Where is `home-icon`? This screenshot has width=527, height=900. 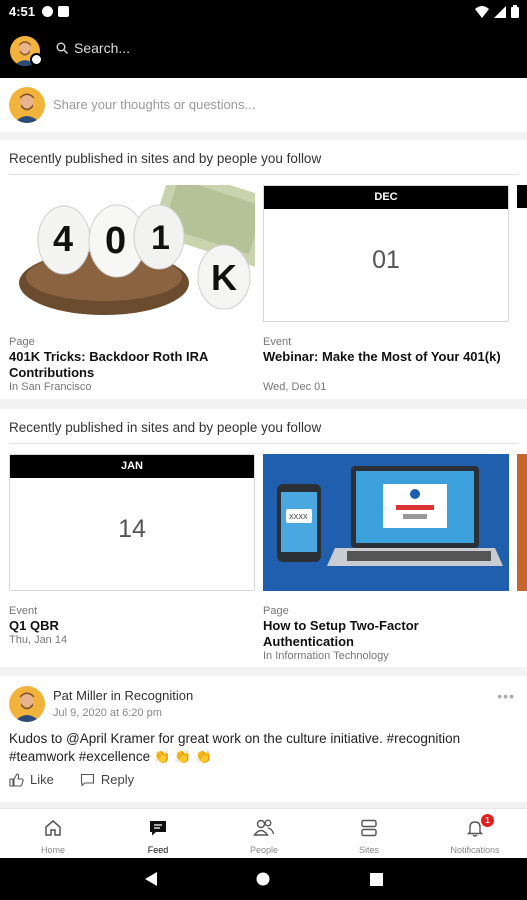
home-icon is located at coordinates (53, 828).